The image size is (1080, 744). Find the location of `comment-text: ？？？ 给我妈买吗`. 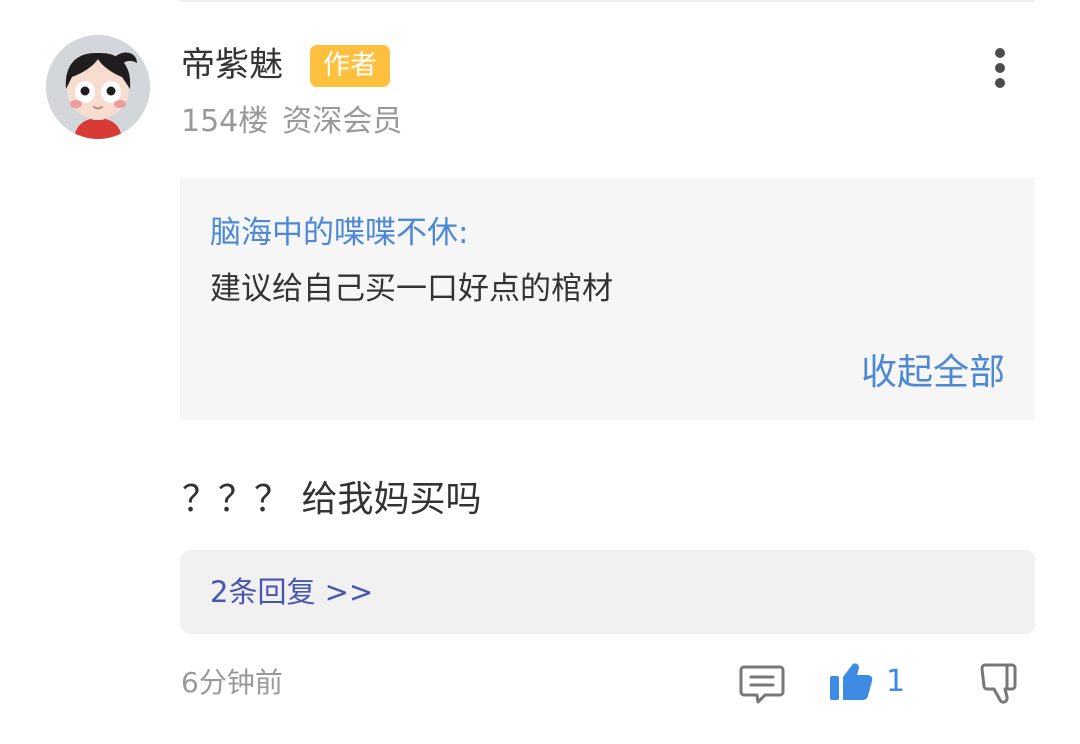

comment-text: ？？？ 给我妈买吗 is located at coordinates (332, 499).